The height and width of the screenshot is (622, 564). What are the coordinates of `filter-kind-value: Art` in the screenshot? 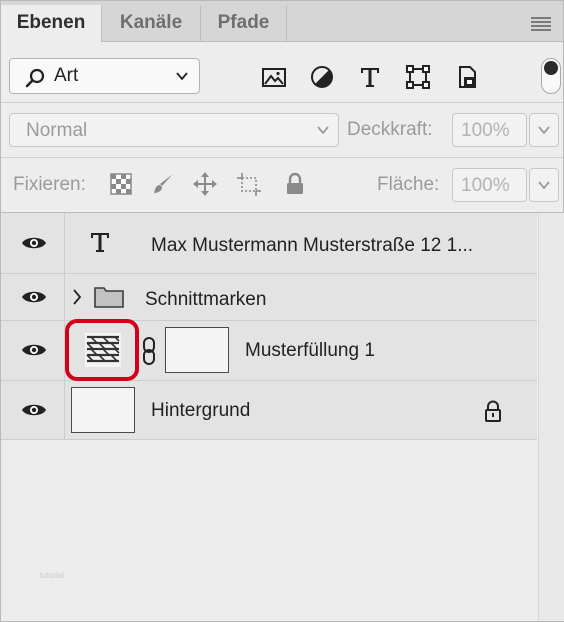 It's located at (66, 75).